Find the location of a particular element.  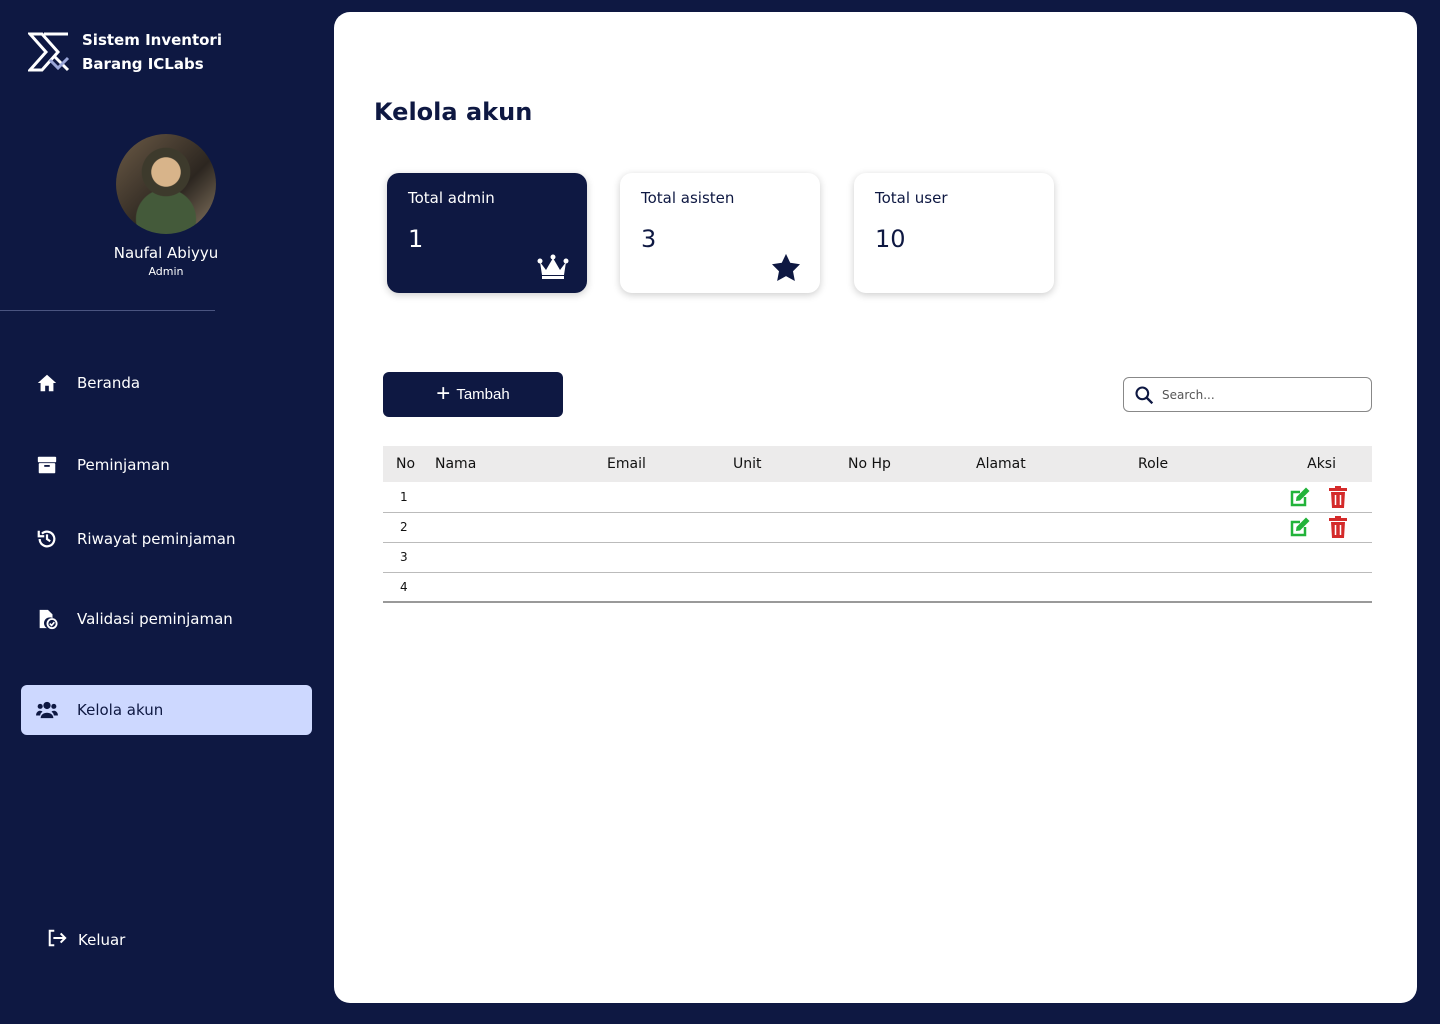

sidebar-item-riwayat: Riwayat peminjaman is located at coordinates (166, 539).